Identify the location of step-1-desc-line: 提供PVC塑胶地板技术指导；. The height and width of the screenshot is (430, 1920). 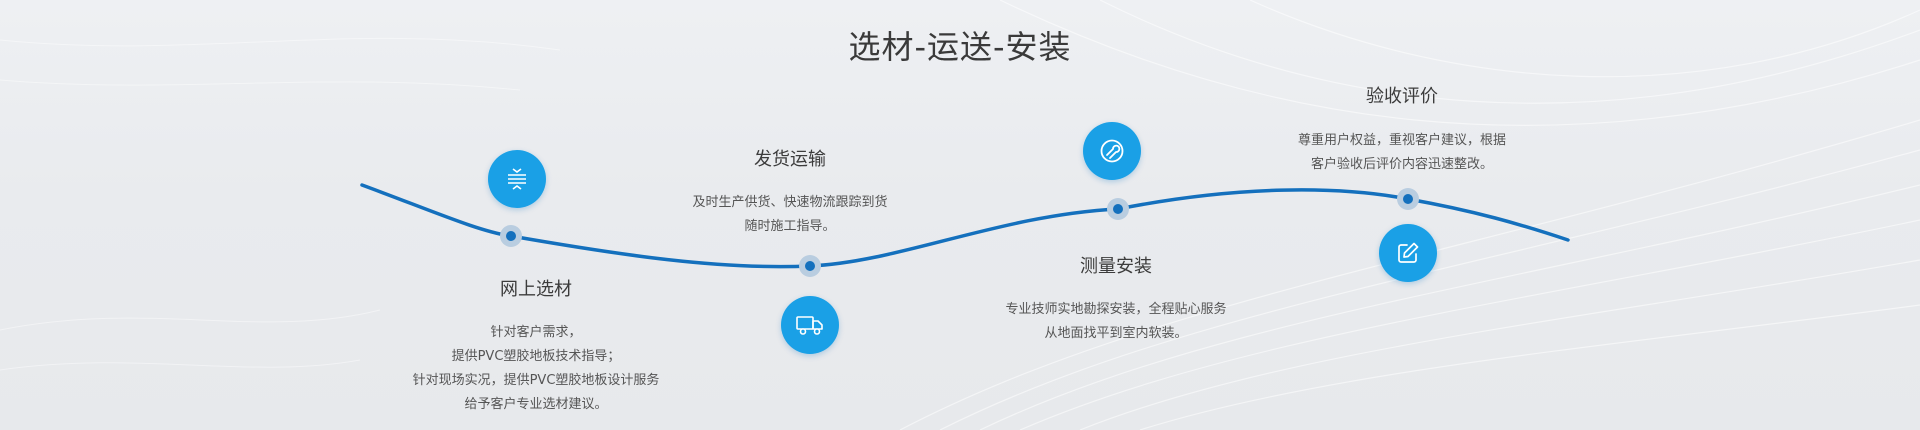
(536, 356).